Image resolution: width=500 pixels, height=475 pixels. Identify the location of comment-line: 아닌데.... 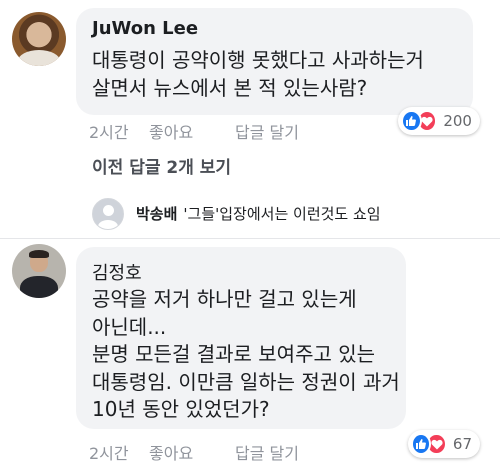
(129, 326).